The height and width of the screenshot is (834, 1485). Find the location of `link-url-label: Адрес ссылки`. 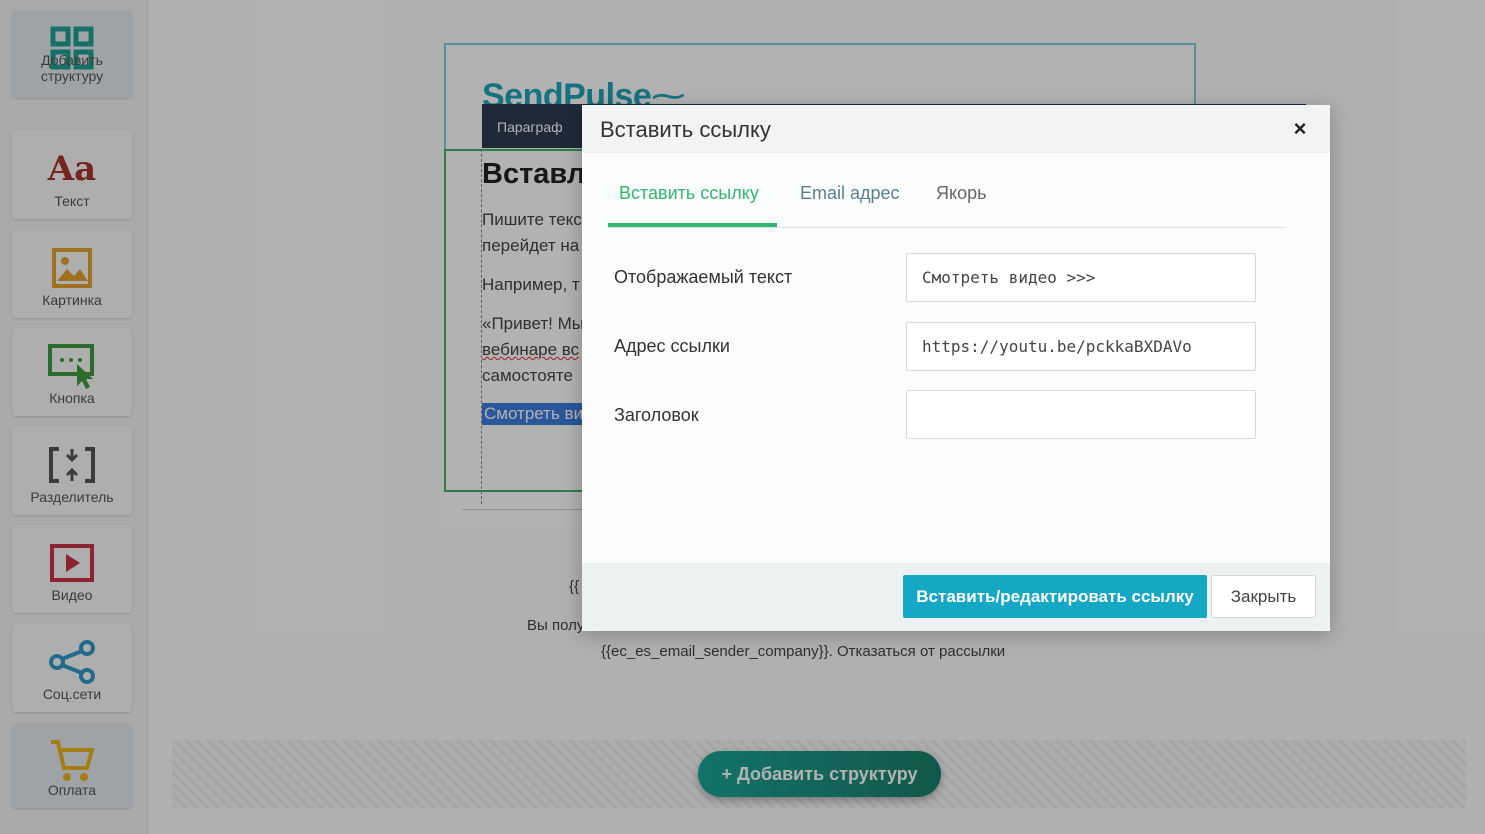

link-url-label: Адрес ссылки is located at coordinates (672, 346).